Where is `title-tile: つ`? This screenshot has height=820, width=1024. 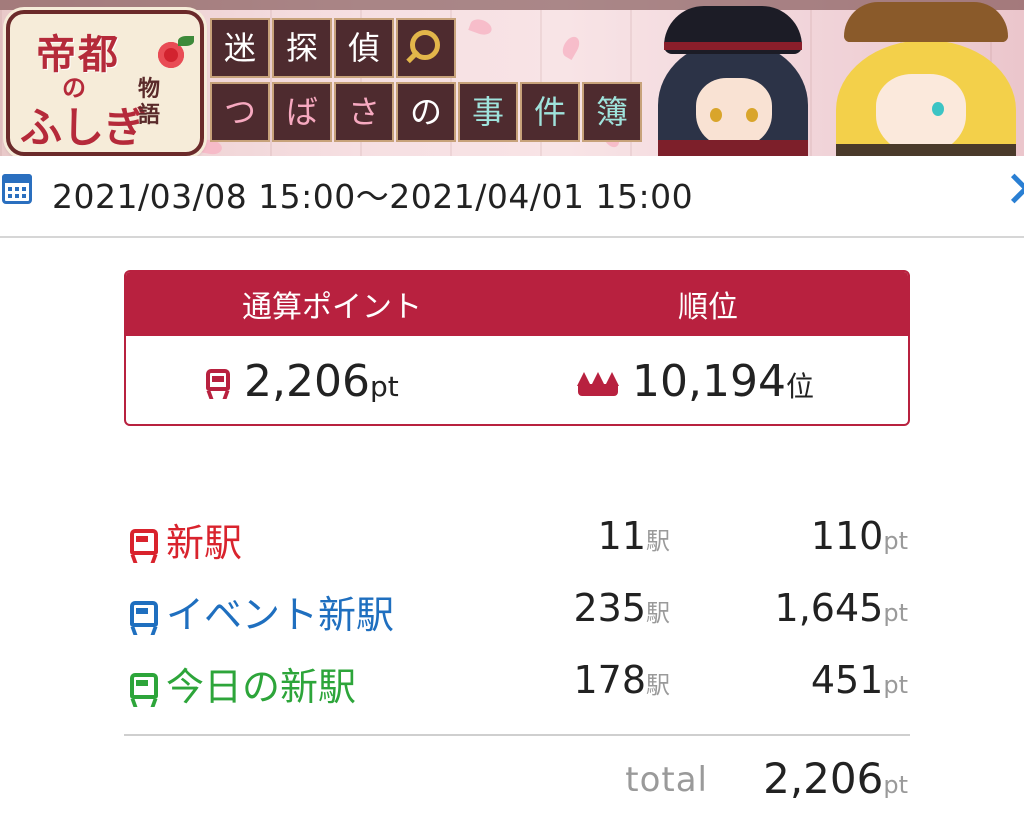 title-tile: つ is located at coordinates (240, 112).